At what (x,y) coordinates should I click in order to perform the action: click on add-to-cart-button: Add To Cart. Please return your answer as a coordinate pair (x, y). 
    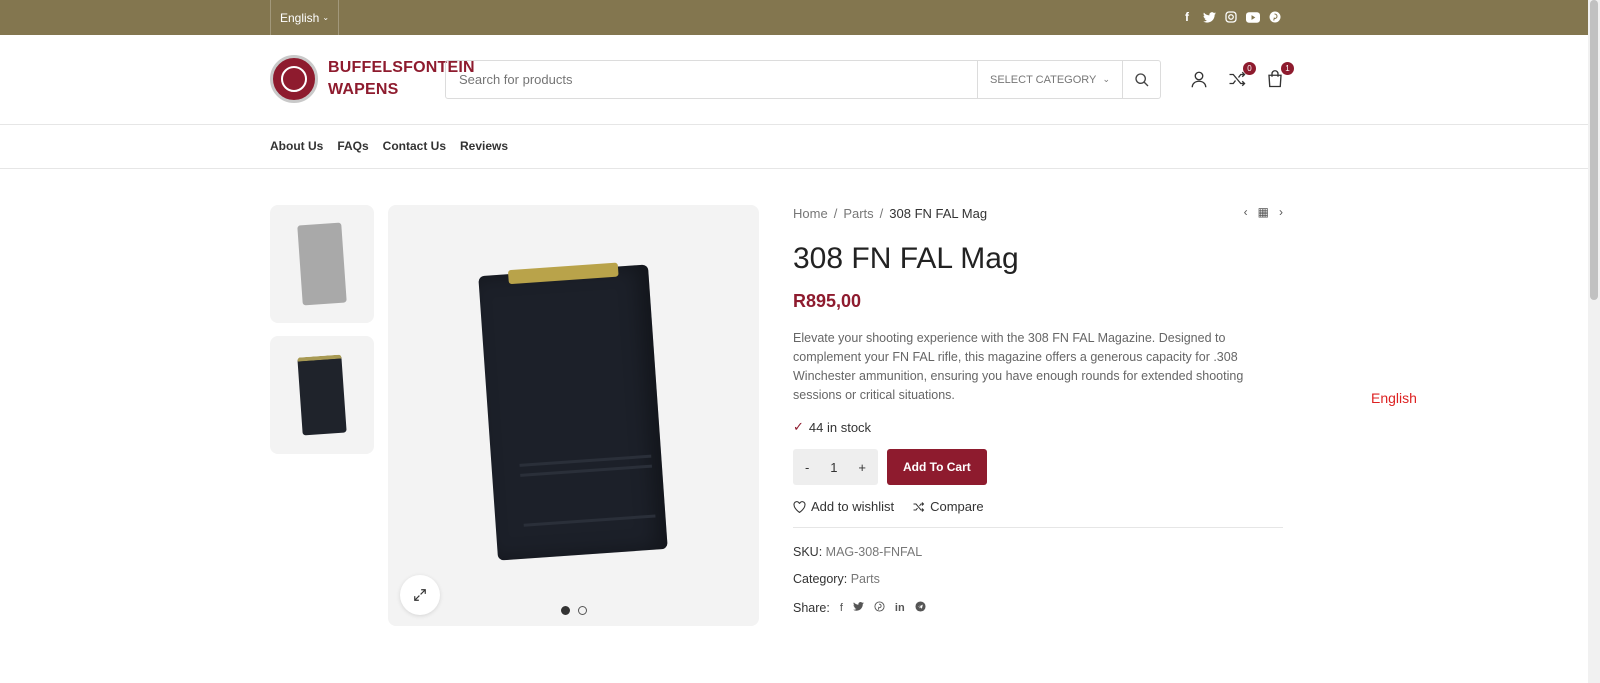
    Looking at the image, I should click on (937, 467).